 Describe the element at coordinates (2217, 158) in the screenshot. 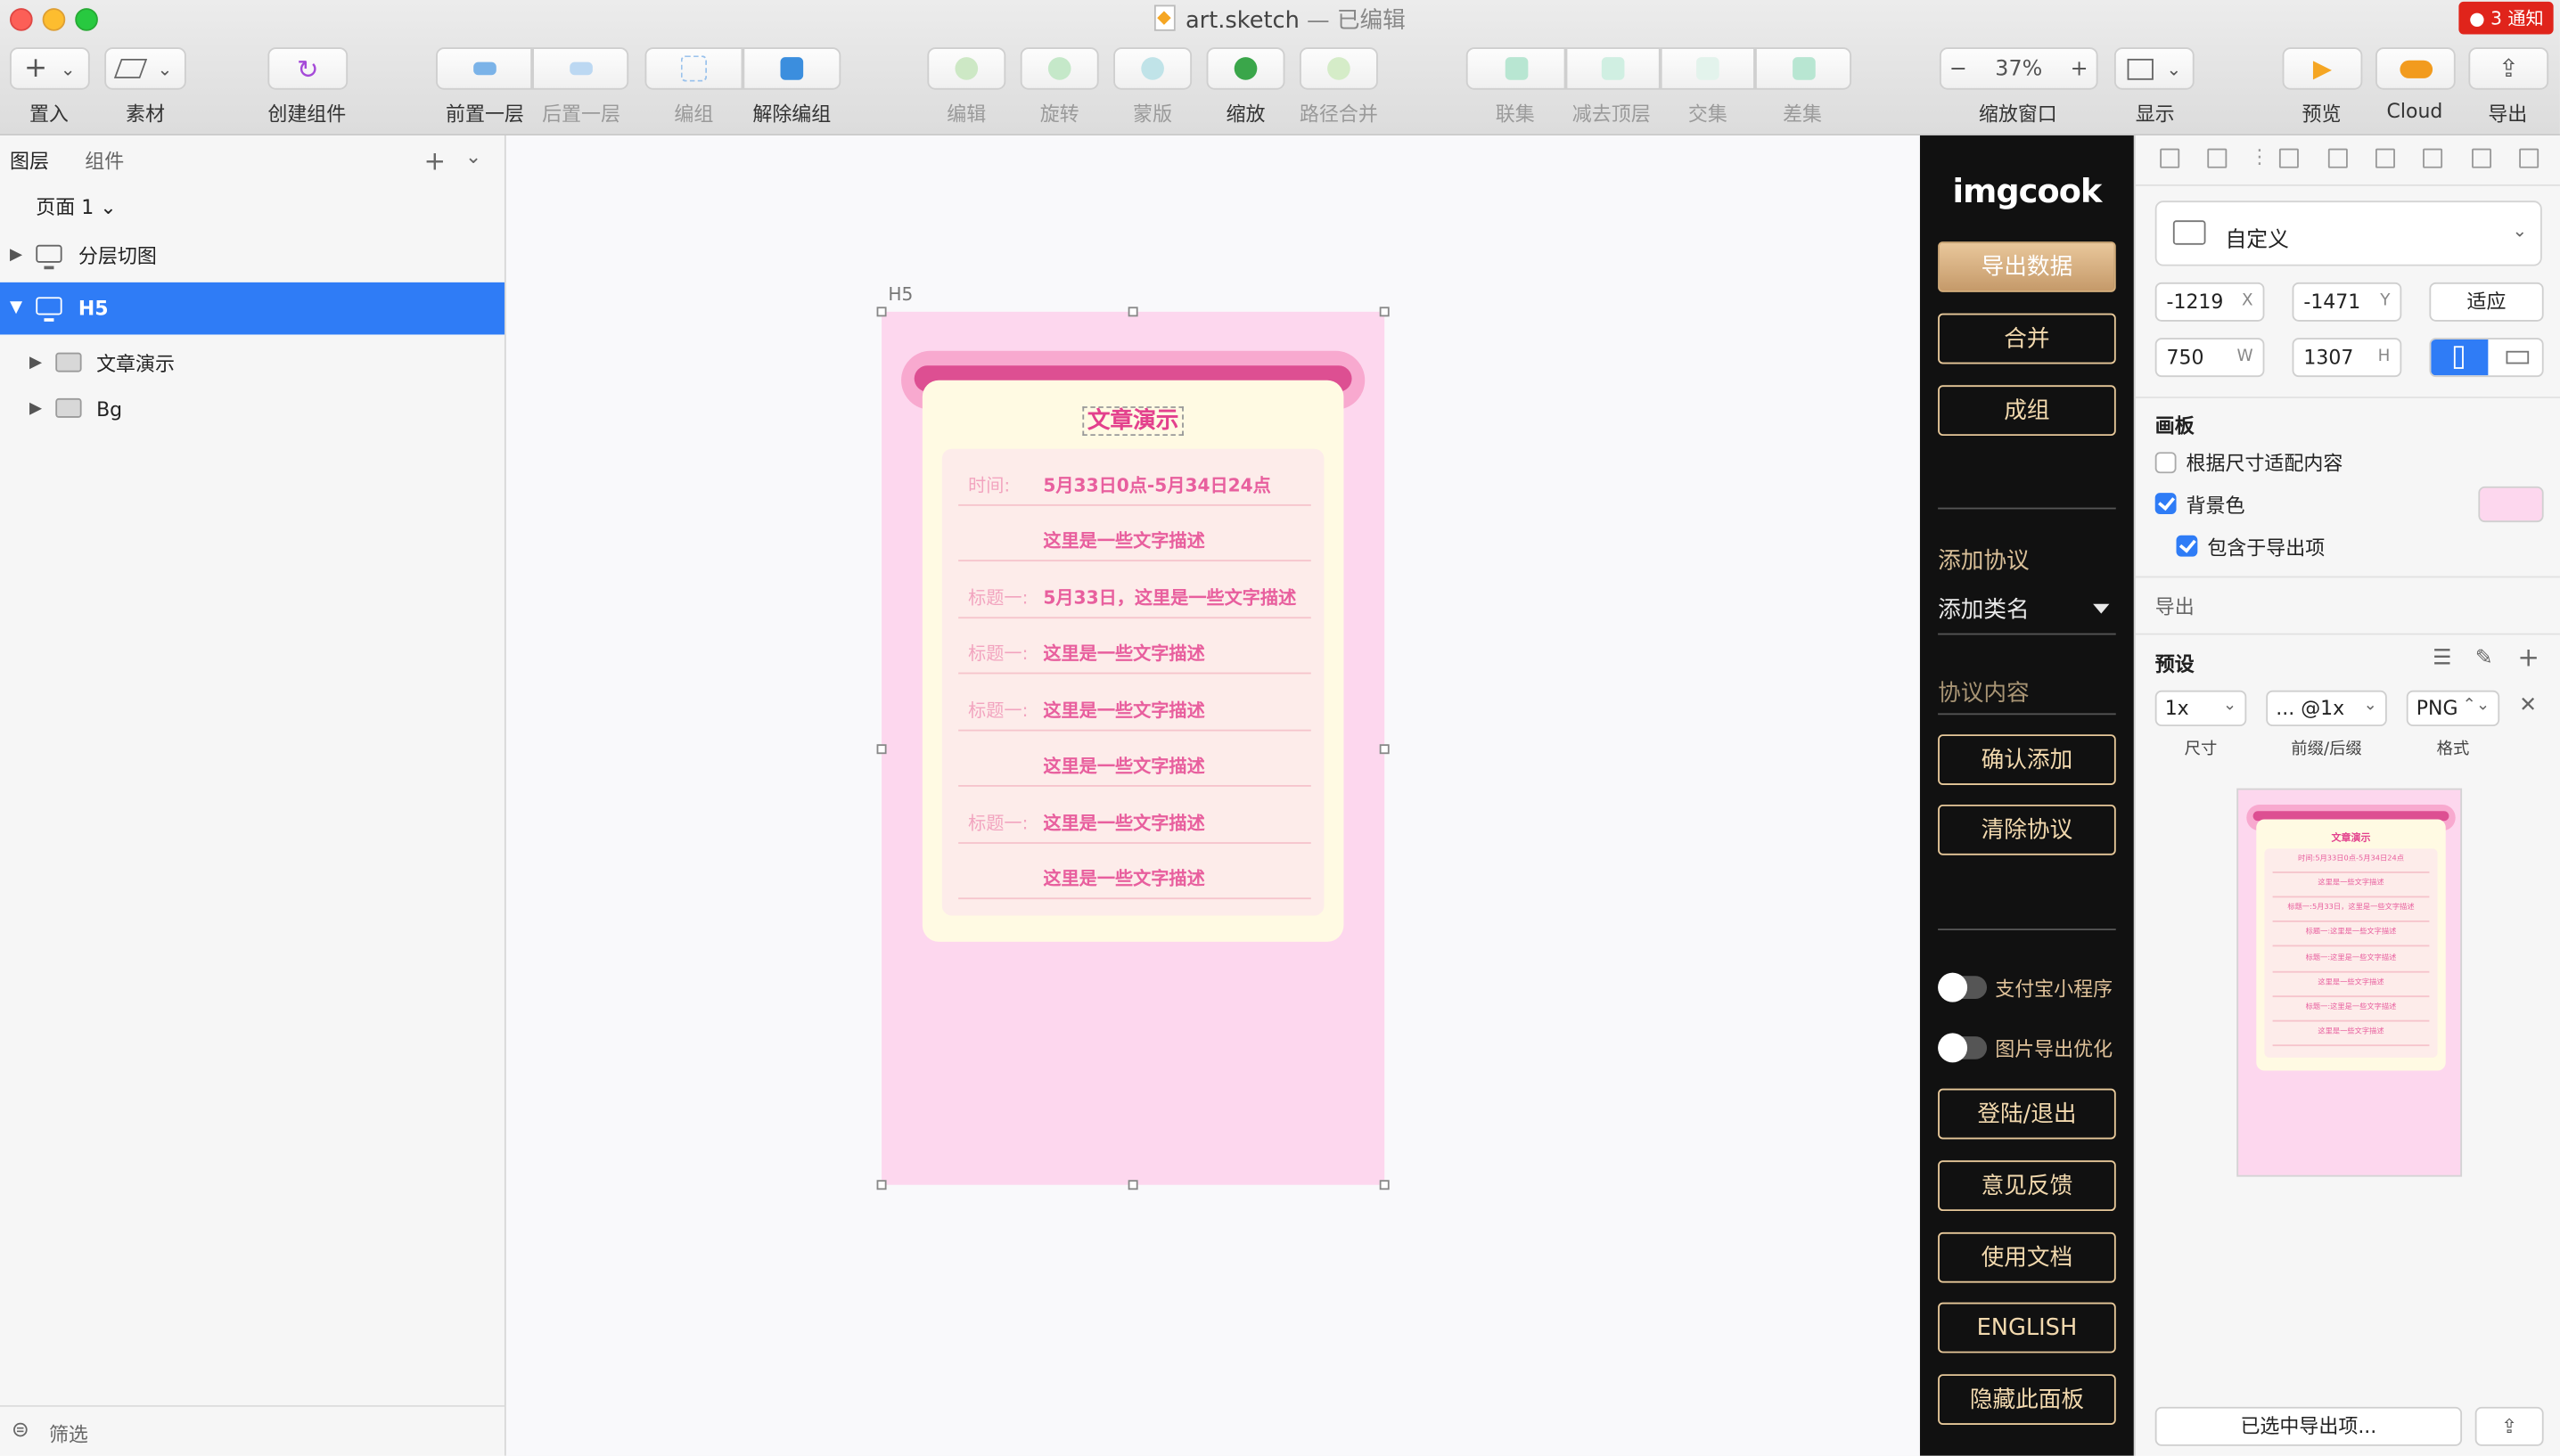

I see `distribute-vertical-icon` at that location.